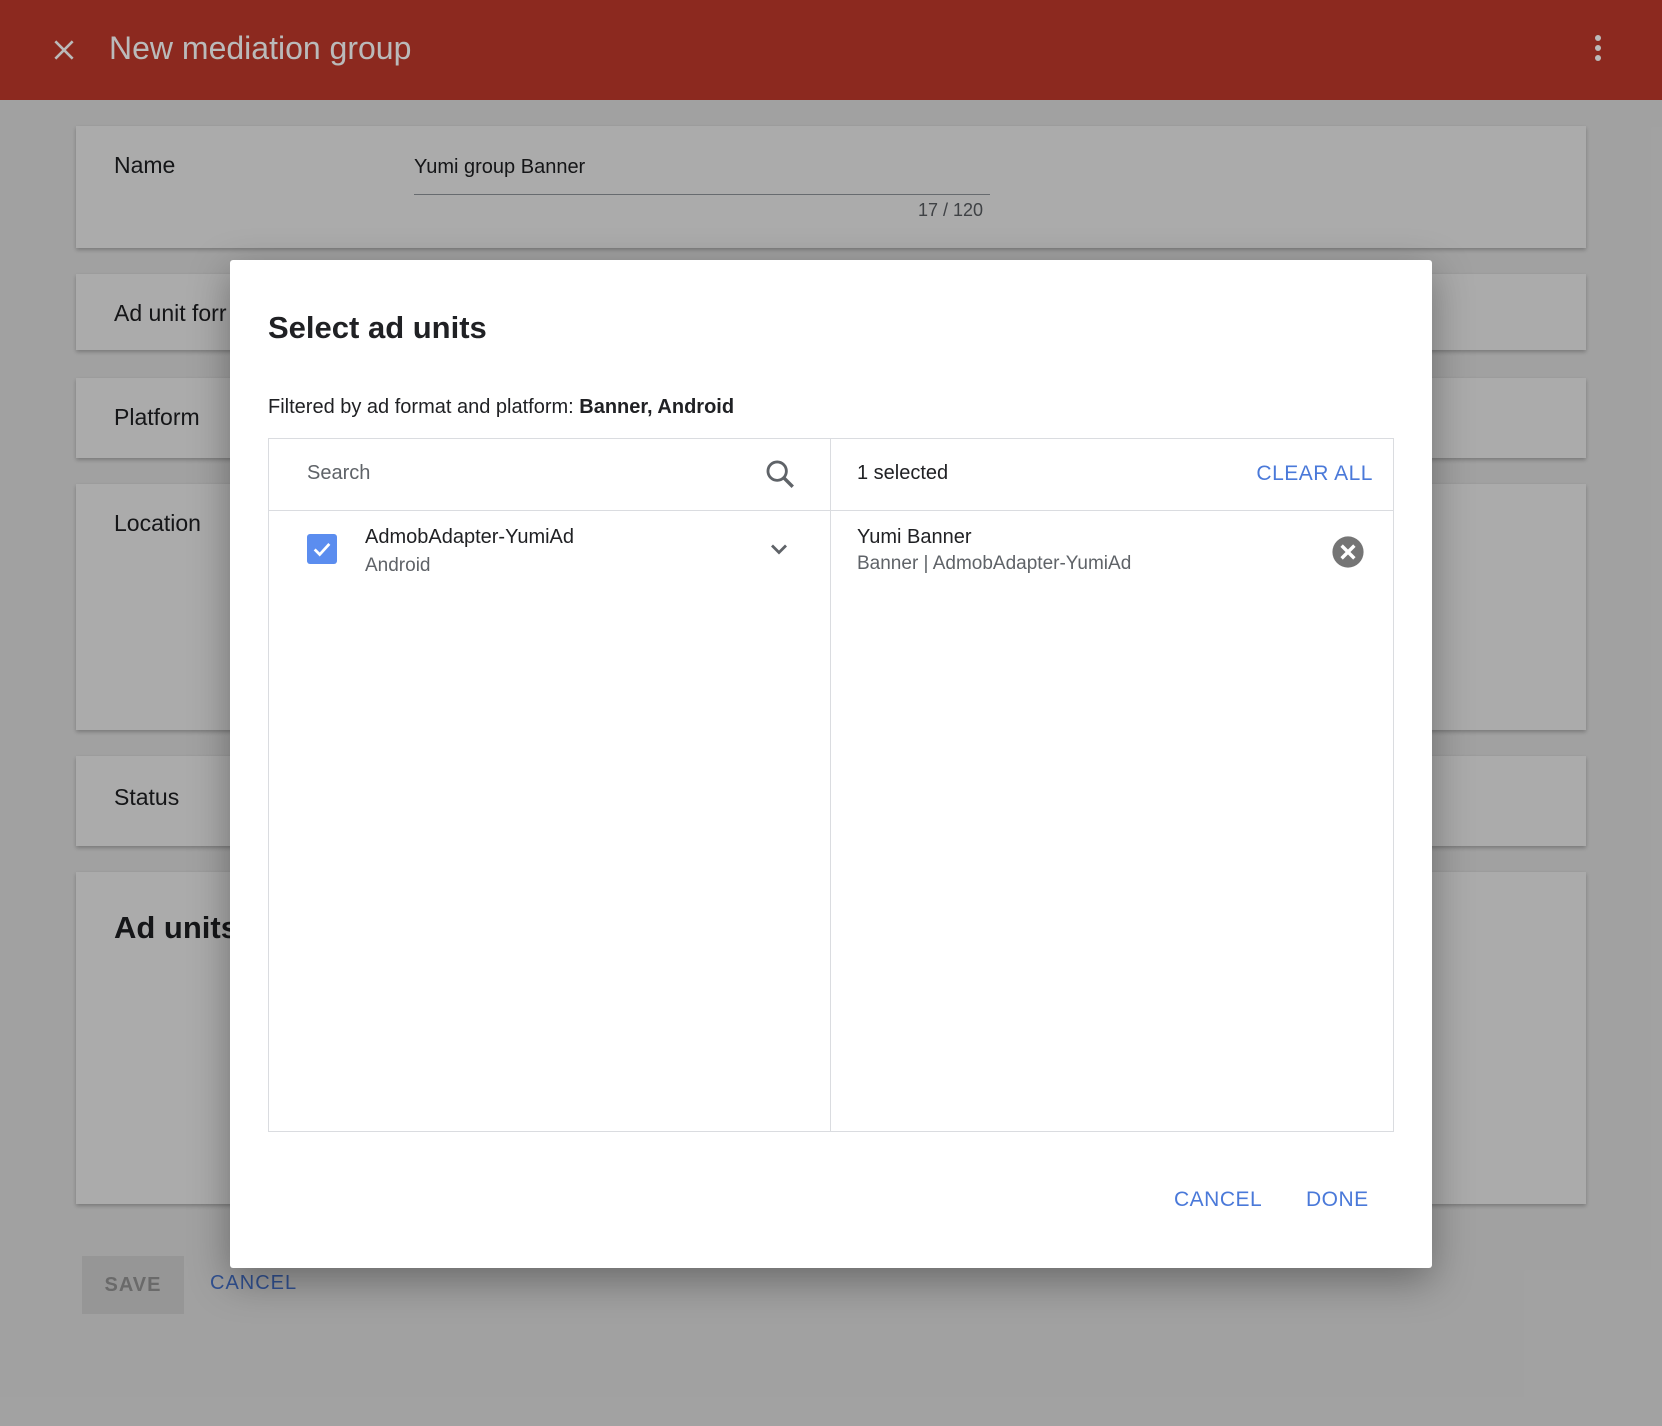 The image size is (1662, 1426). I want to click on dialog-done-button: DONE, so click(1337, 1200).